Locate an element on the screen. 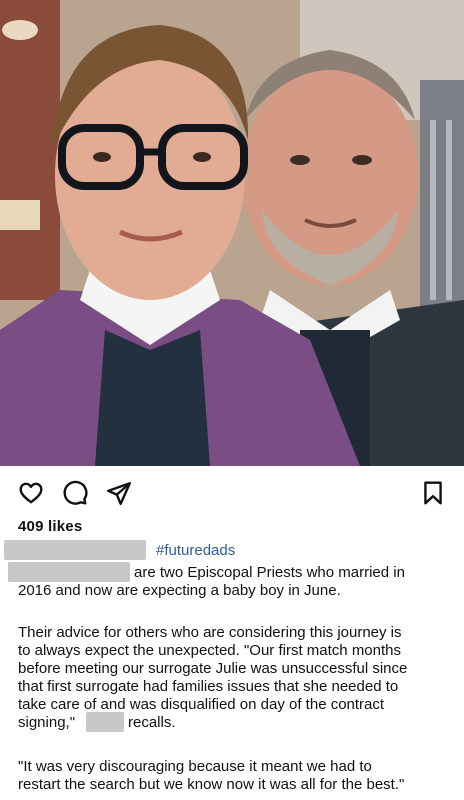  post-action-bar is located at coordinates (232, 492).